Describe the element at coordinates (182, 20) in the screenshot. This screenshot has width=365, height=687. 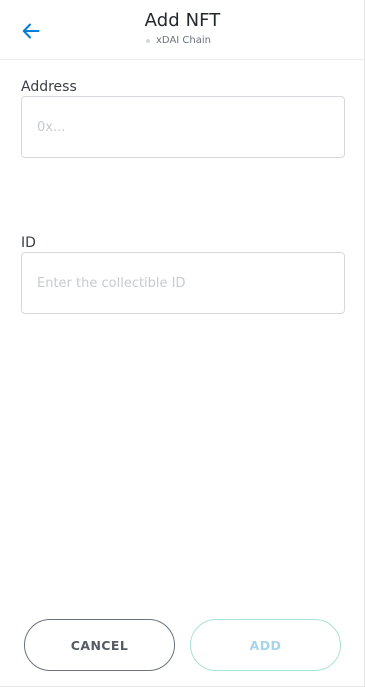
I see `page-title: Add NFT` at that location.